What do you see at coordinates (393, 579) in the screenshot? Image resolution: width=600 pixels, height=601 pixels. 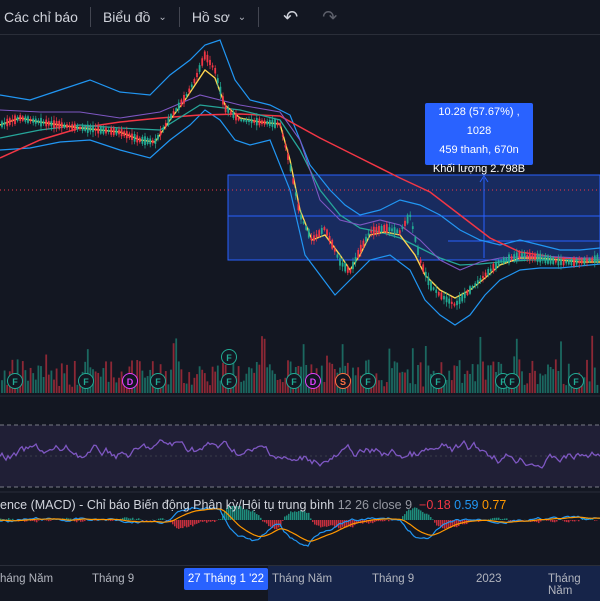 I see `time-axis-label: Tháng 9` at bounding box center [393, 579].